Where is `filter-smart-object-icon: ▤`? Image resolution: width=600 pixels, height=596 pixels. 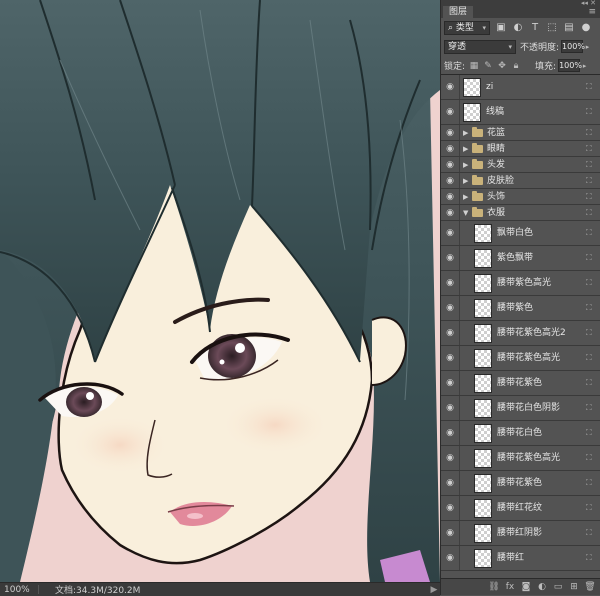 filter-smart-object-icon: ▤ is located at coordinates (569, 28).